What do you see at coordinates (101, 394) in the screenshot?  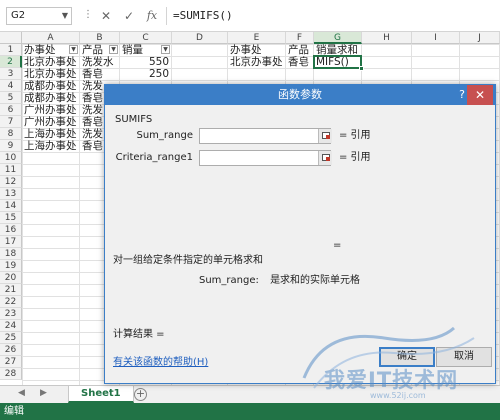 I see `sheet-tab-sheet1: Sheet1` at bounding box center [101, 394].